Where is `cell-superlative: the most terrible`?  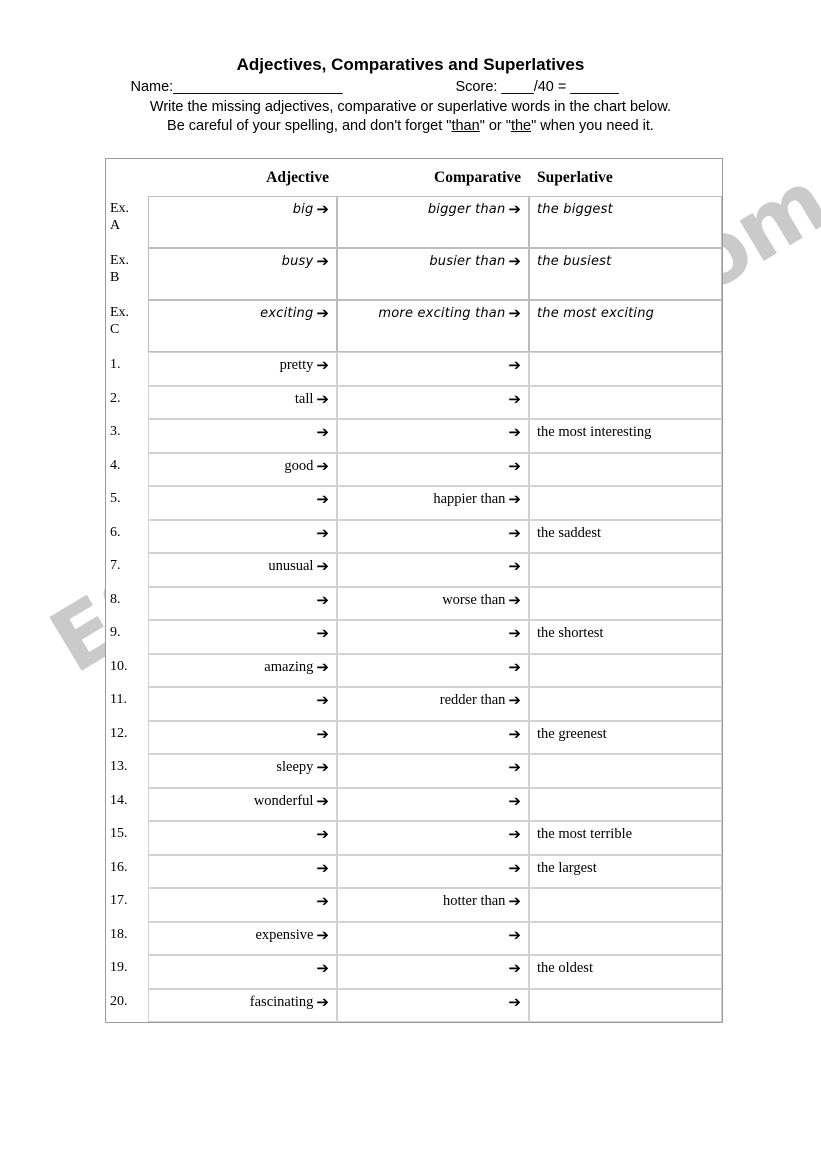
cell-superlative: the most terrible is located at coordinates (625, 838).